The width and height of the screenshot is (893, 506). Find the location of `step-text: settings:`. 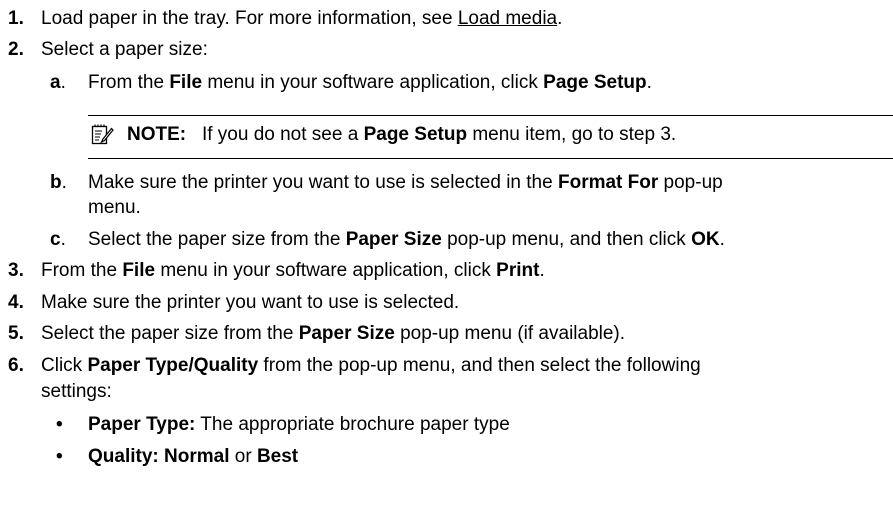

step-text: settings: is located at coordinates (76, 391).